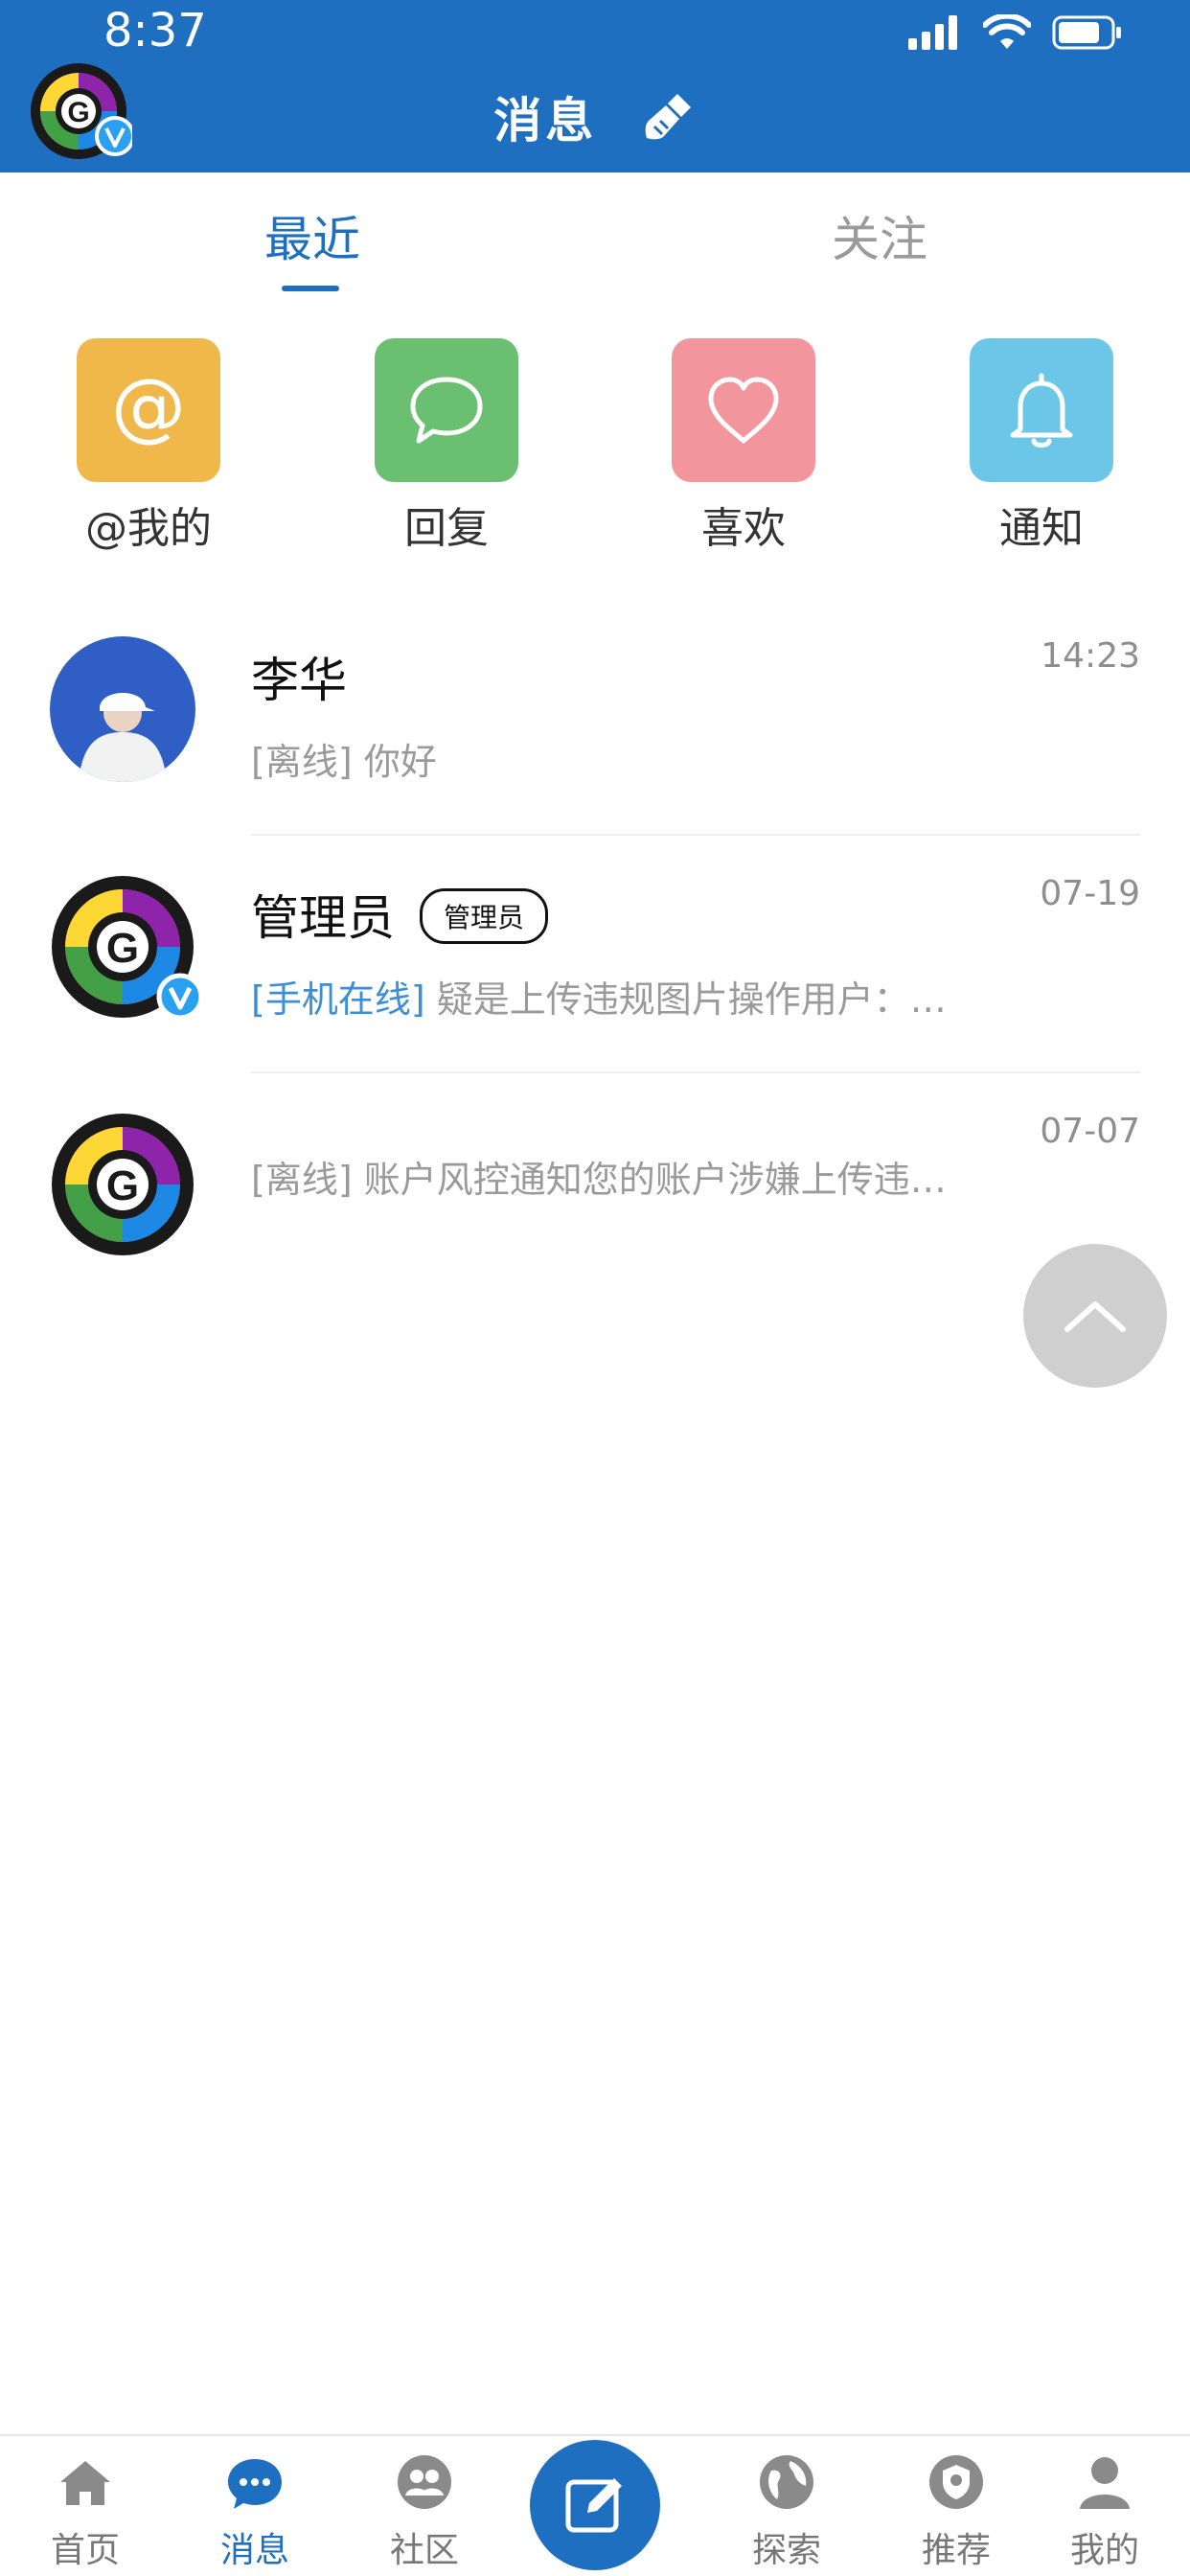 This screenshot has height=2576, width=1190. I want to click on header-bar: 8:37 G 消息, so click(595, 86).